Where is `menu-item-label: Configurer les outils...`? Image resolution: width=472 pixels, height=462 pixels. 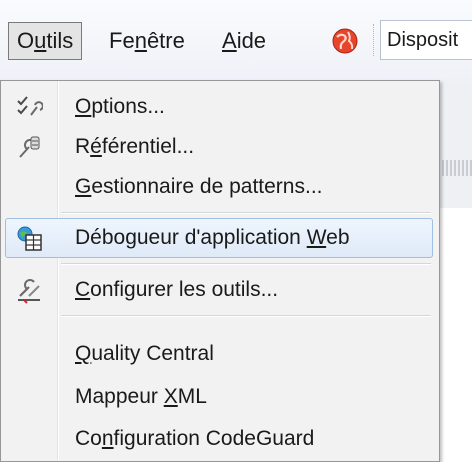 menu-item-label: Configurer les outils... is located at coordinates (176, 290).